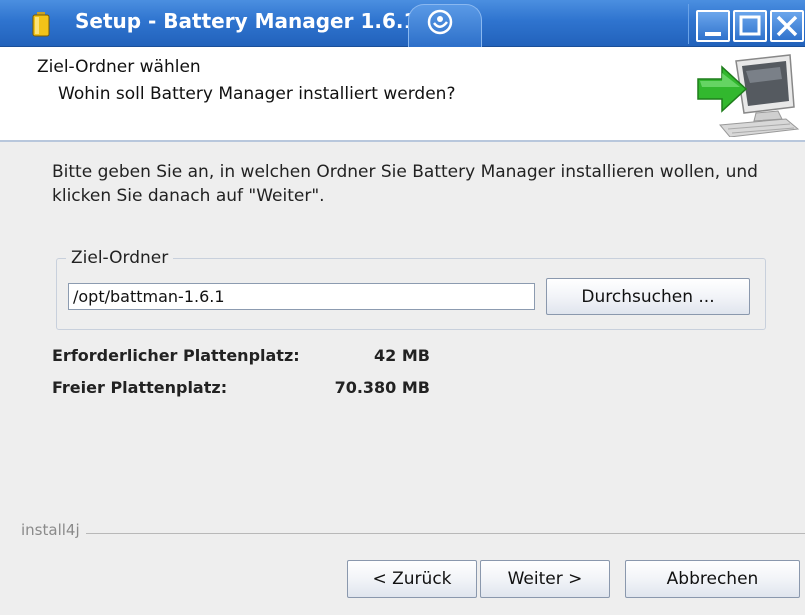  I want to click on page-title: Ziel-Ordner wählen, so click(119, 67).